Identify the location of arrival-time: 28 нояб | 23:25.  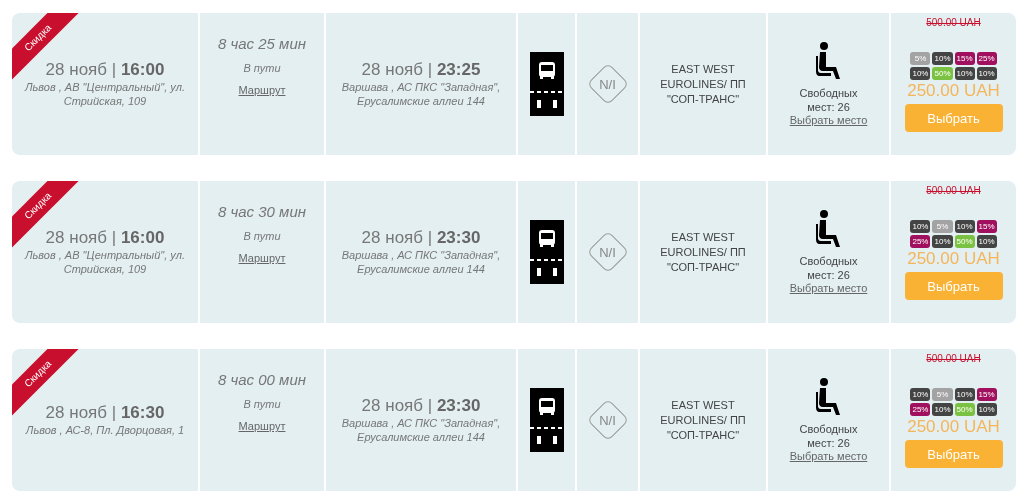
(421, 70).